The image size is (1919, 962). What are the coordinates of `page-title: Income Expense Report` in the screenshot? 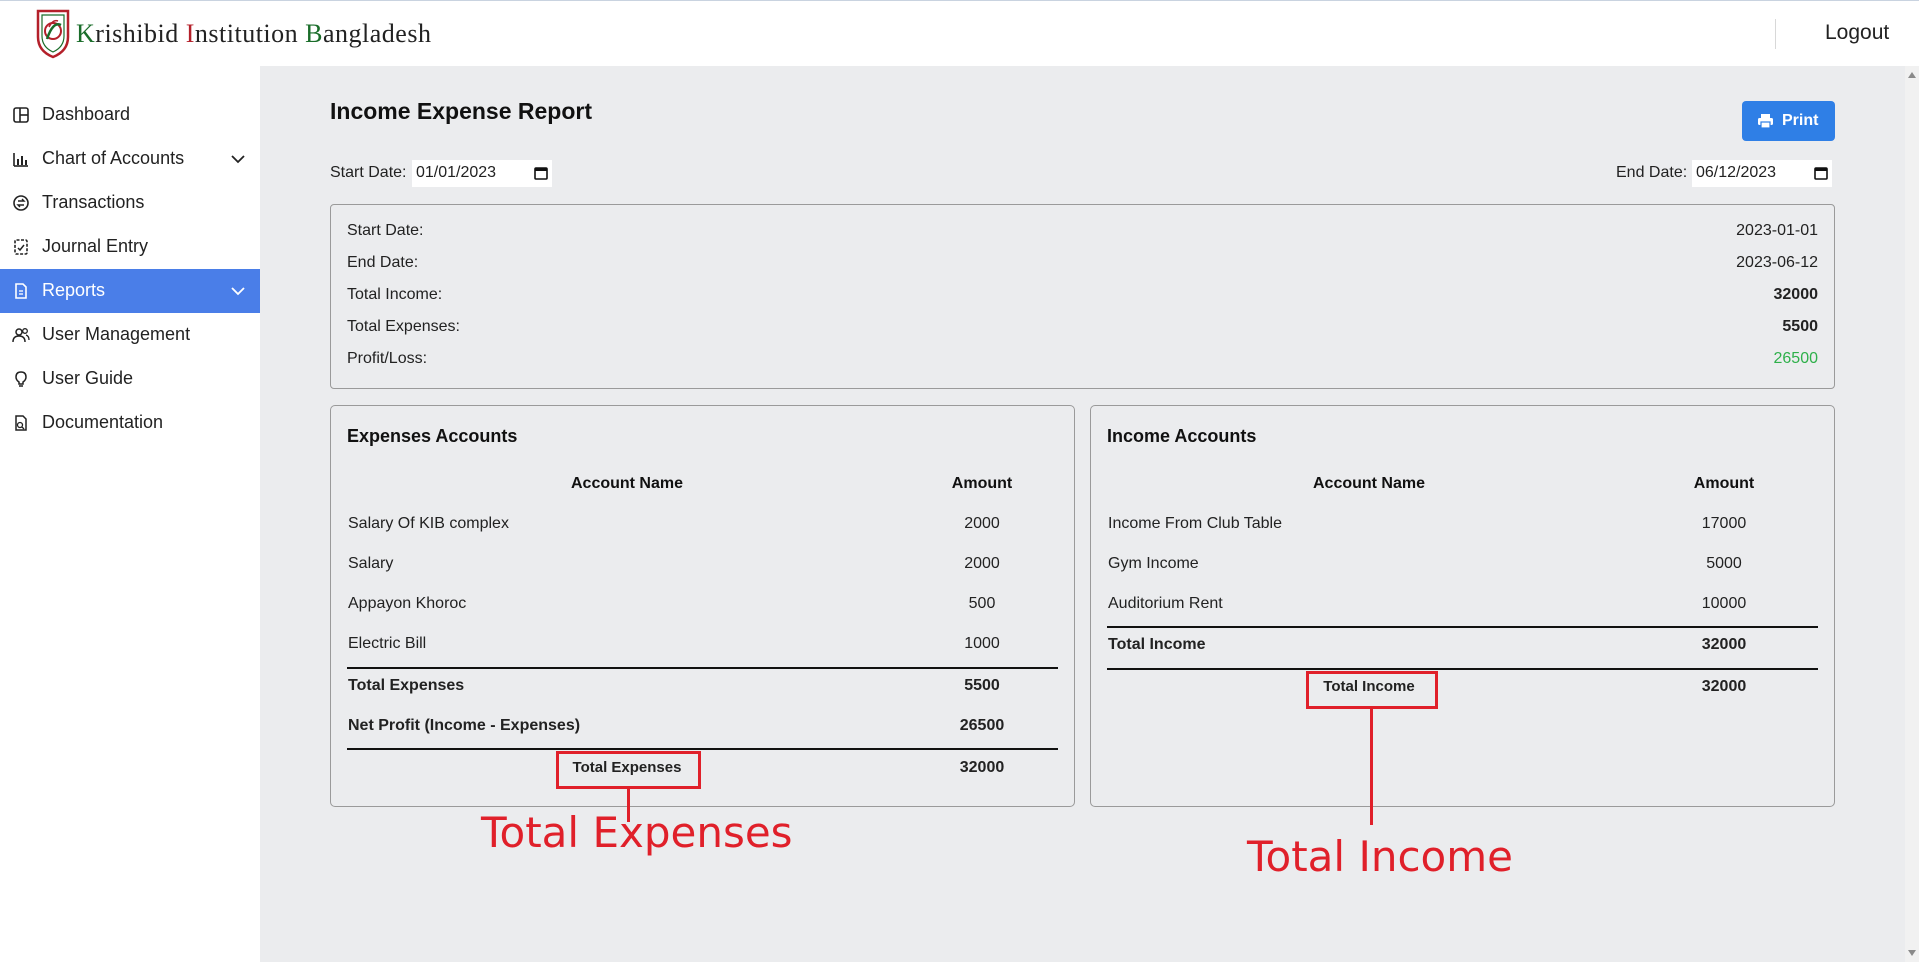 It's located at (461, 111).